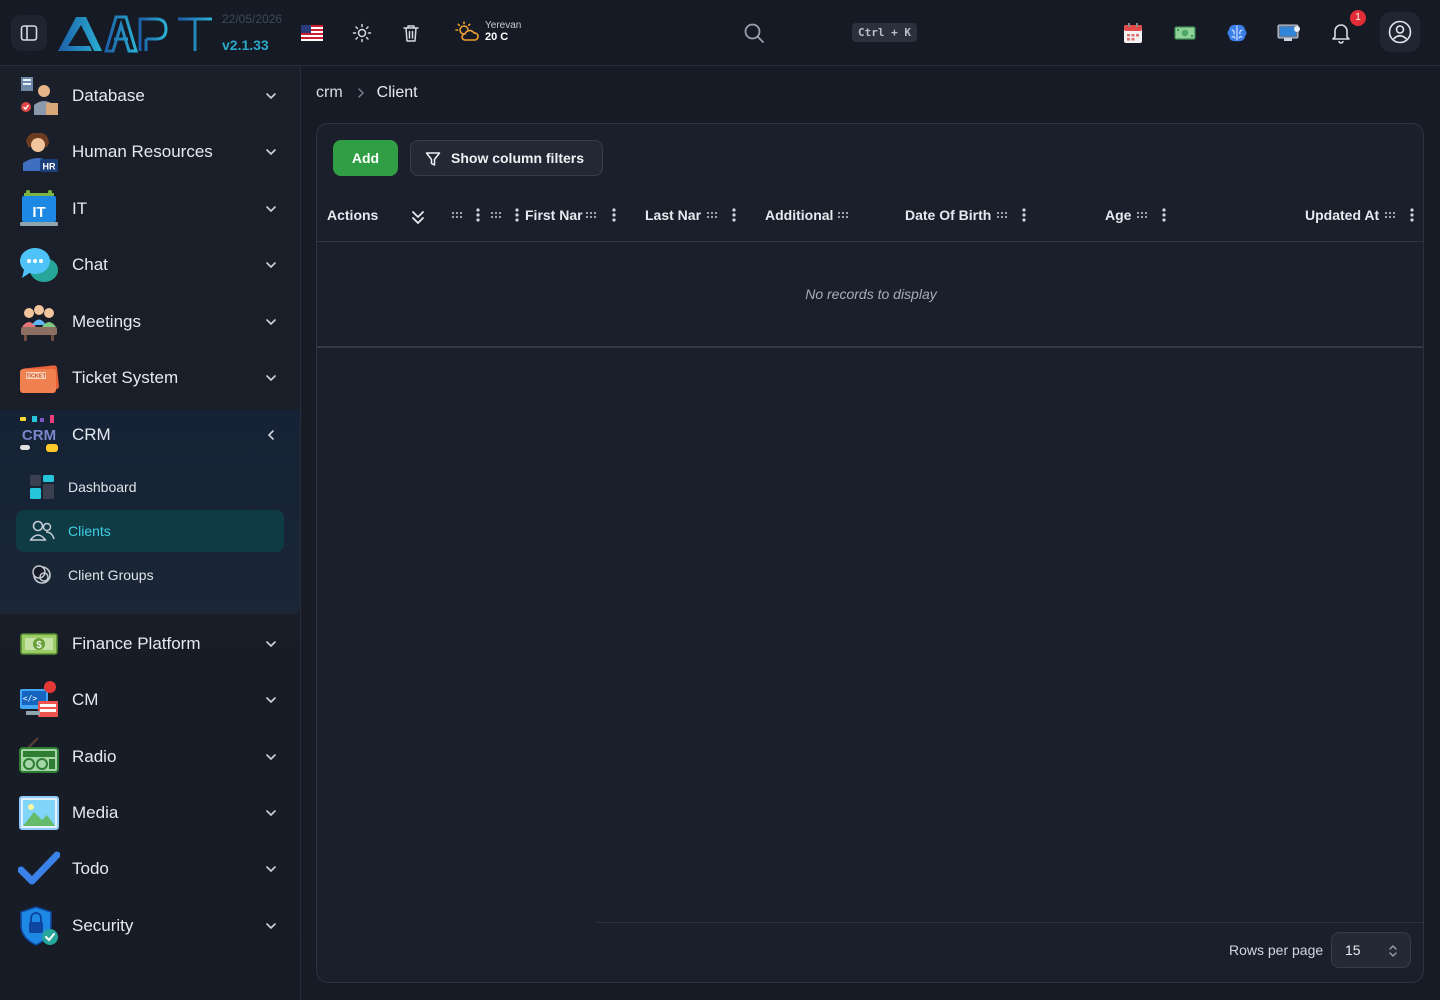 The height and width of the screenshot is (1000, 1440). What do you see at coordinates (150, 435) in the screenshot?
I see `sidebar-item-crm: CRM CRM` at bounding box center [150, 435].